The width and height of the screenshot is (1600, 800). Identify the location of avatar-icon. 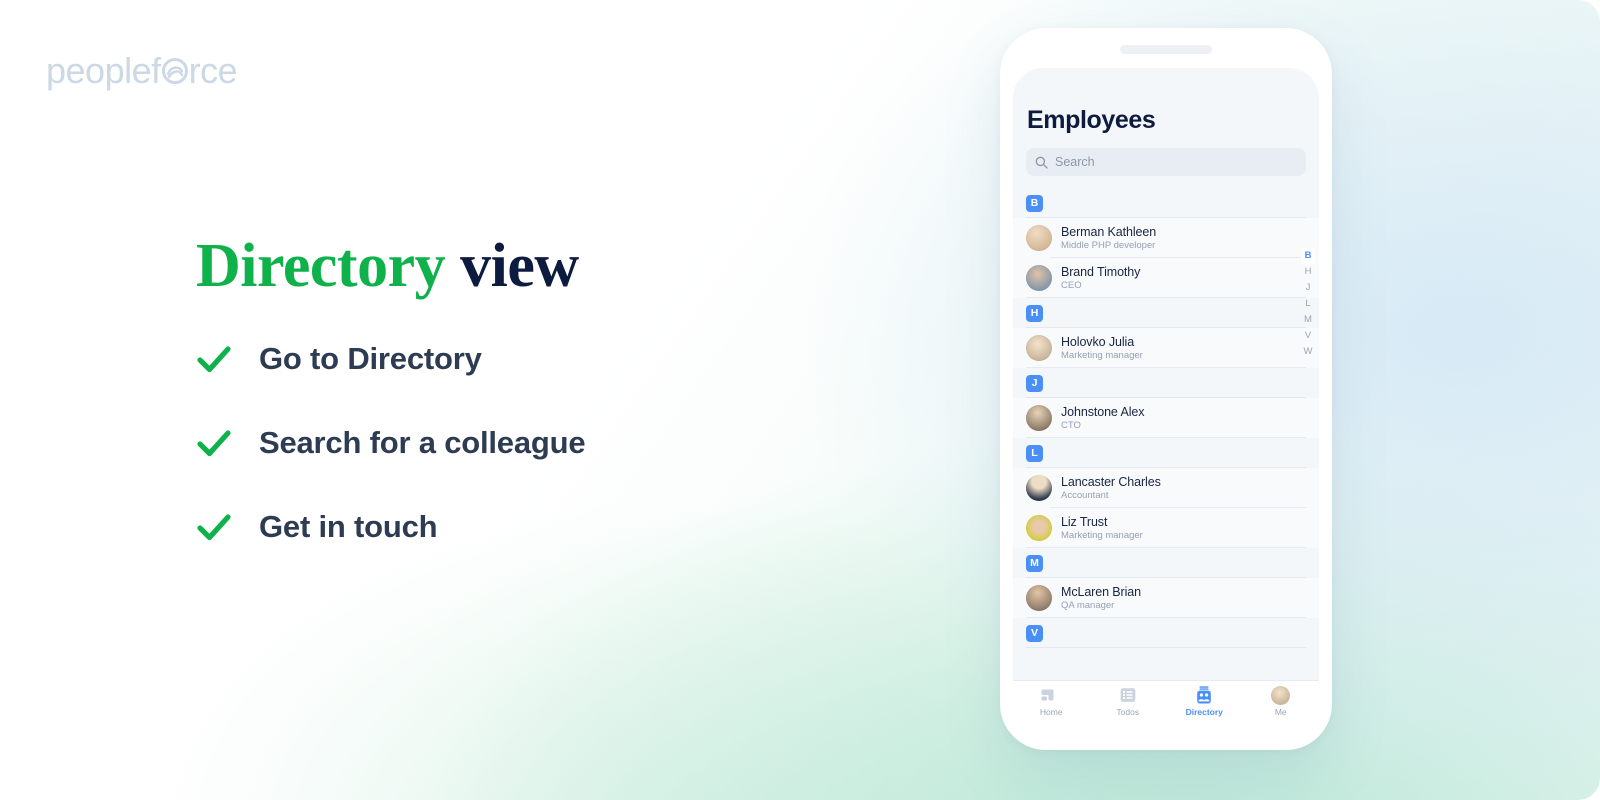
(1281, 695).